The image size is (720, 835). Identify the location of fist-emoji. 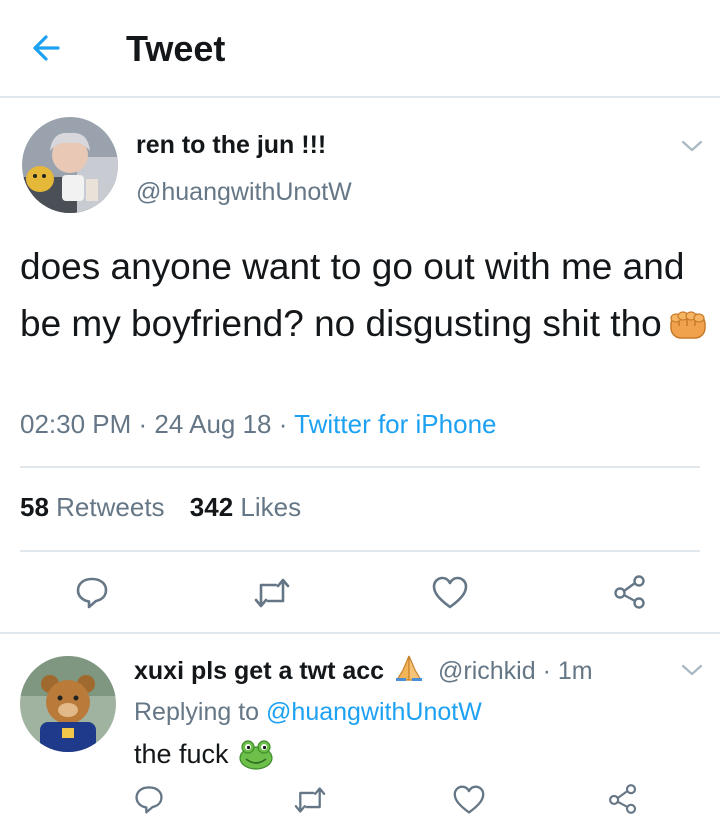
(688, 329).